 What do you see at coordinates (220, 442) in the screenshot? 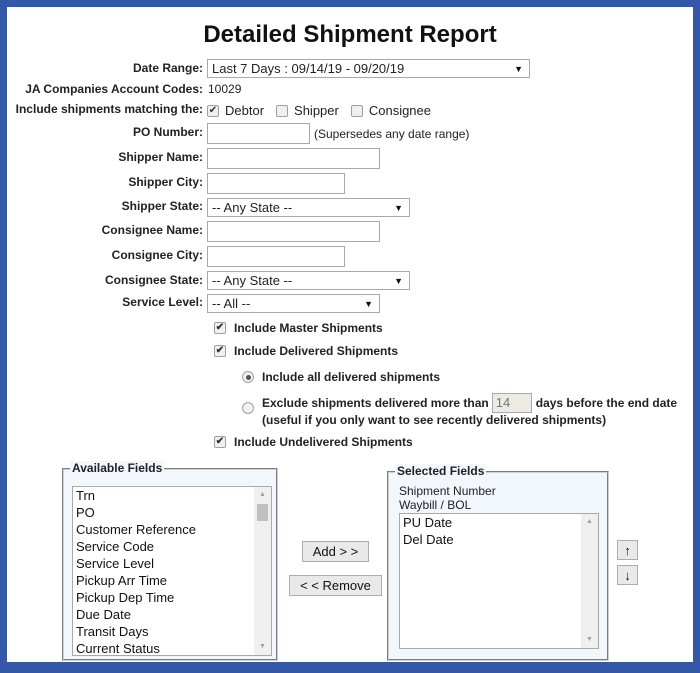
I see `undelivered-shipments-checkbox: ✔` at bounding box center [220, 442].